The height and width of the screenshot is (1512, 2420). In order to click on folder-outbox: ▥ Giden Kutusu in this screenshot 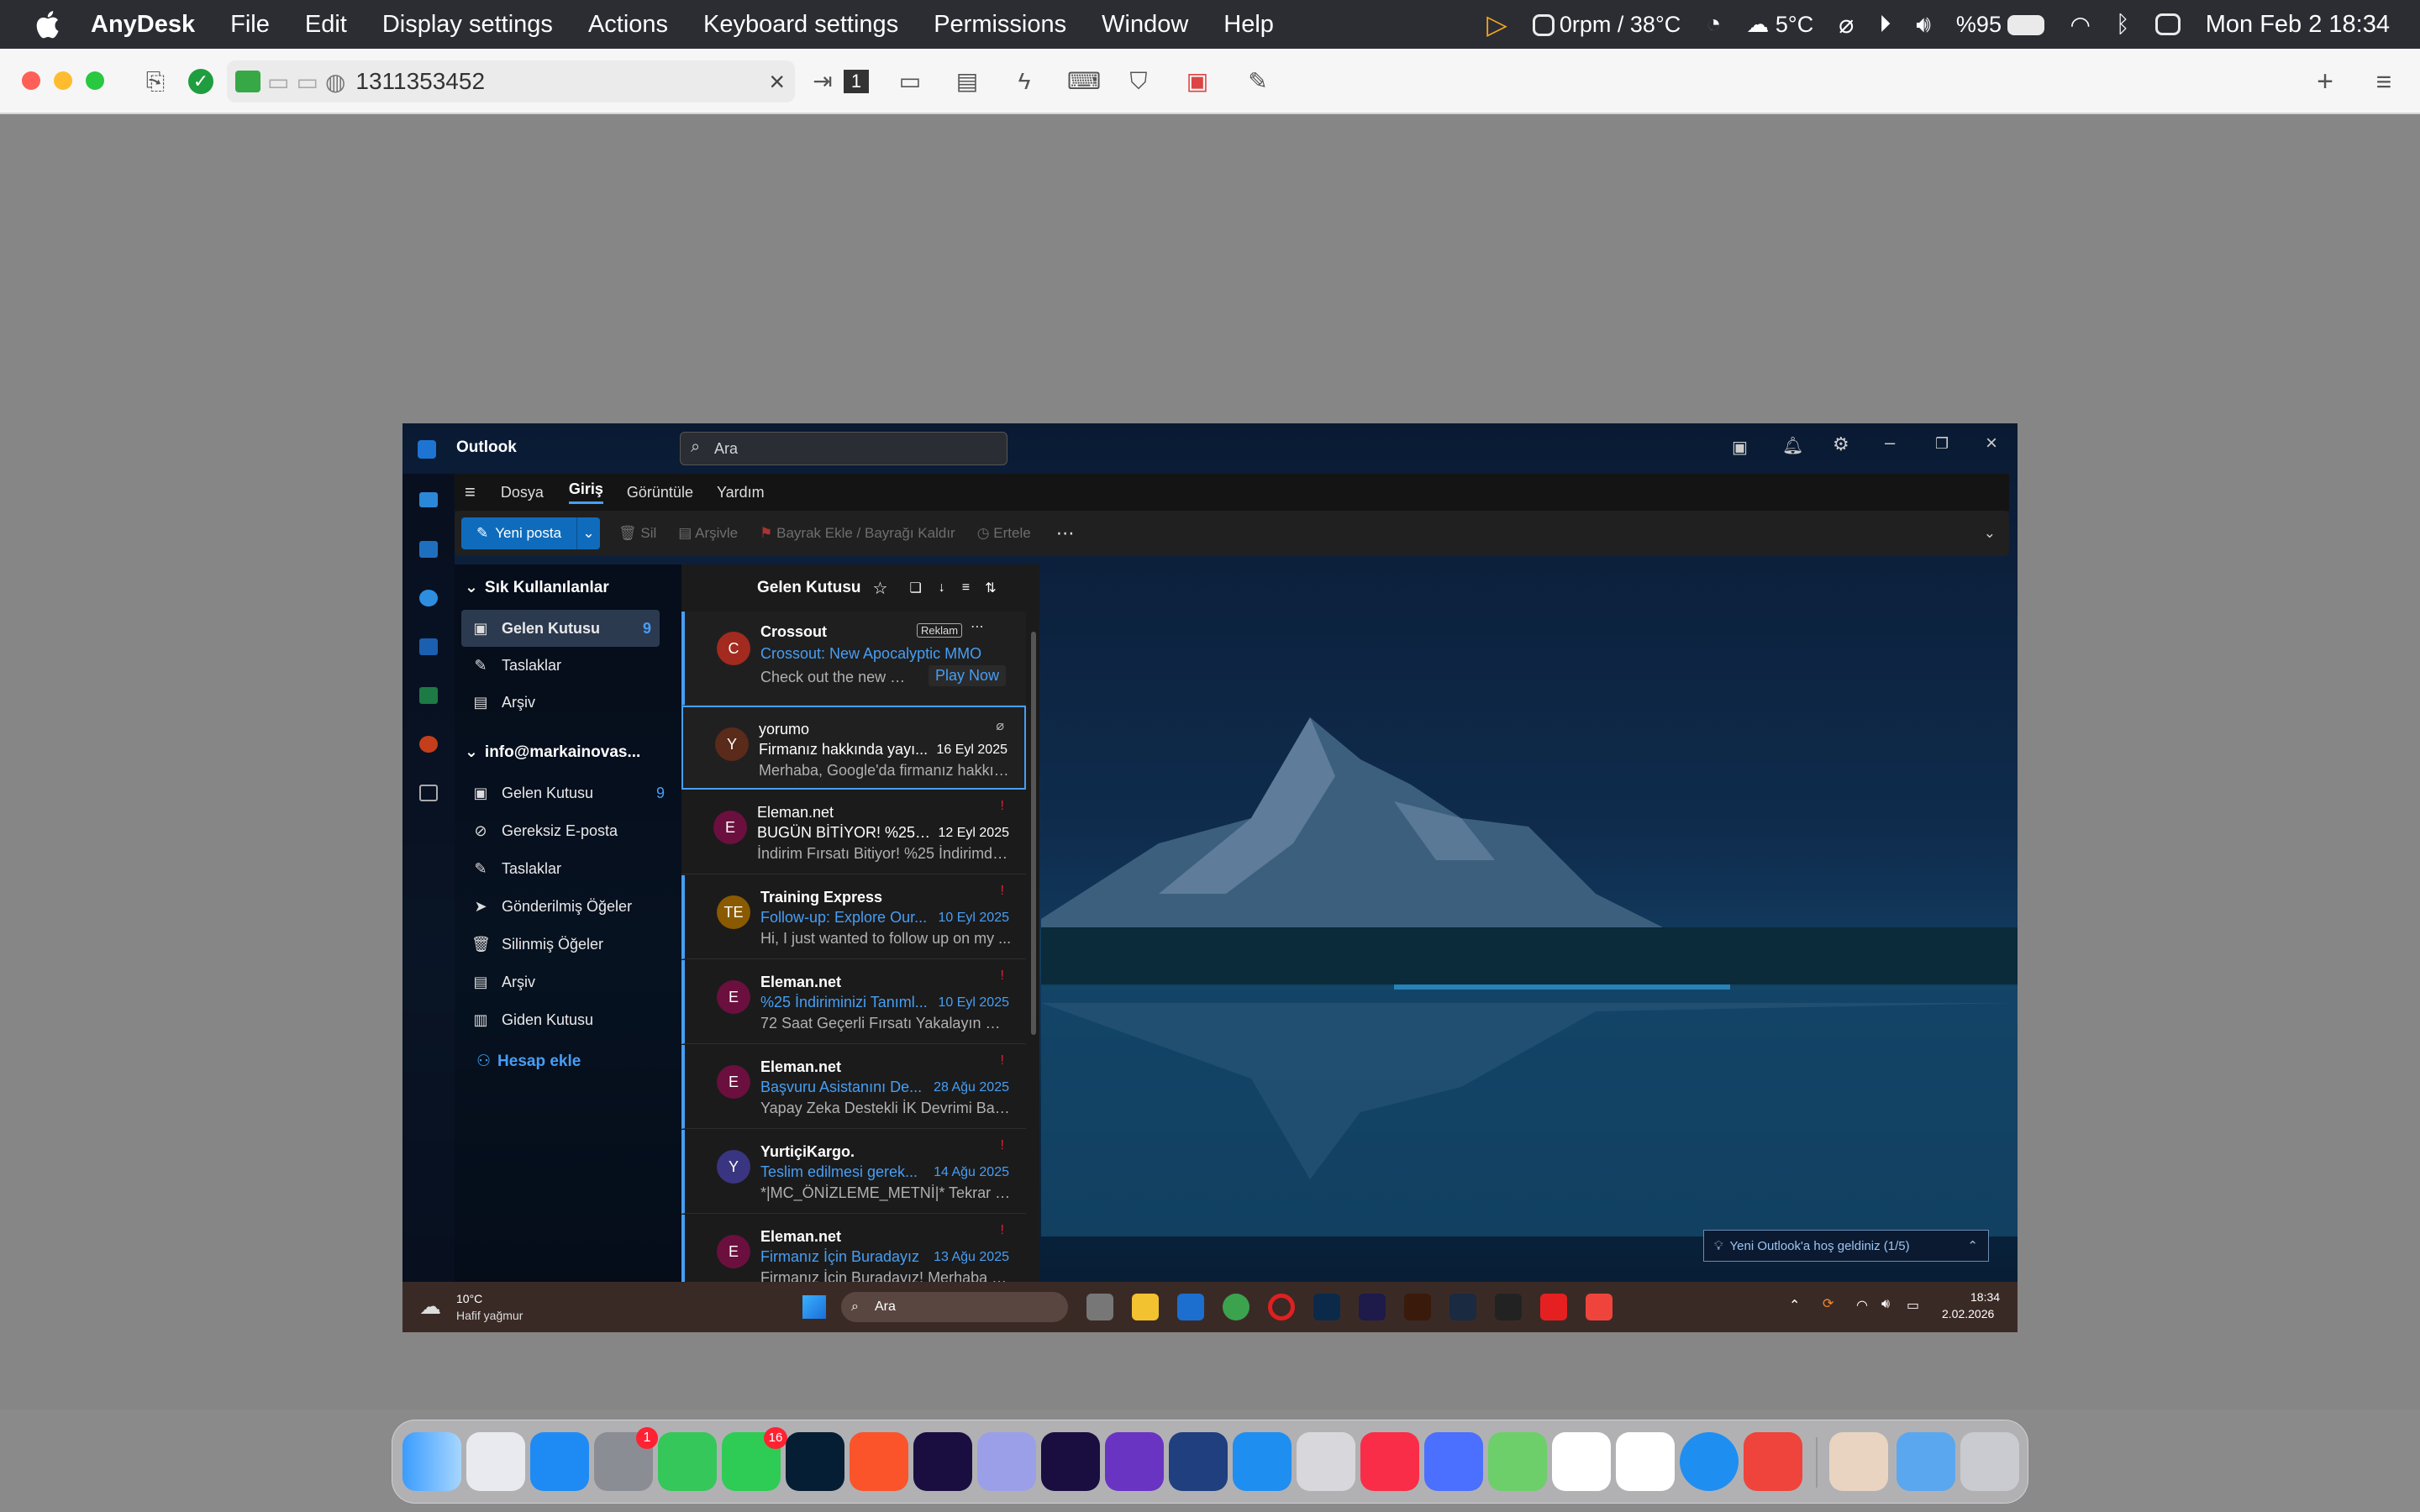, I will do `click(572, 1019)`.